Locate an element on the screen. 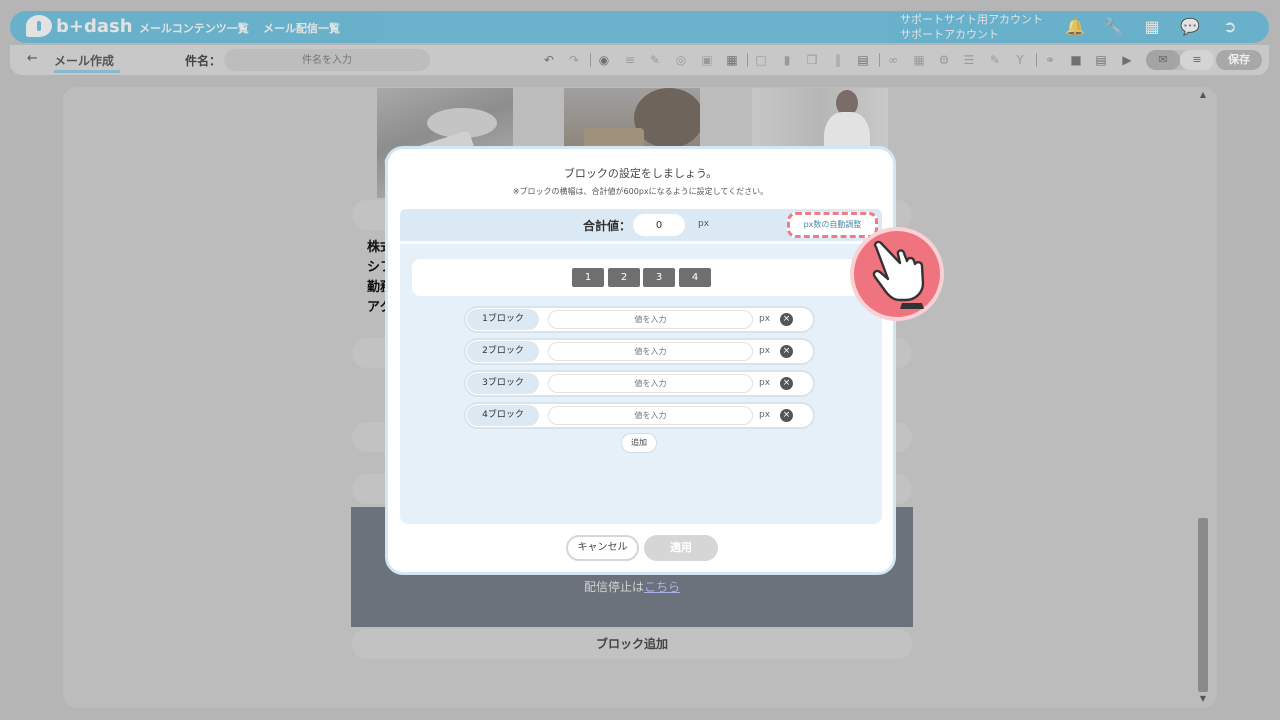 The height and width of the screenshot is (720, 1280). bell-icon: 🔔 is located at coordinates (1075, 27).